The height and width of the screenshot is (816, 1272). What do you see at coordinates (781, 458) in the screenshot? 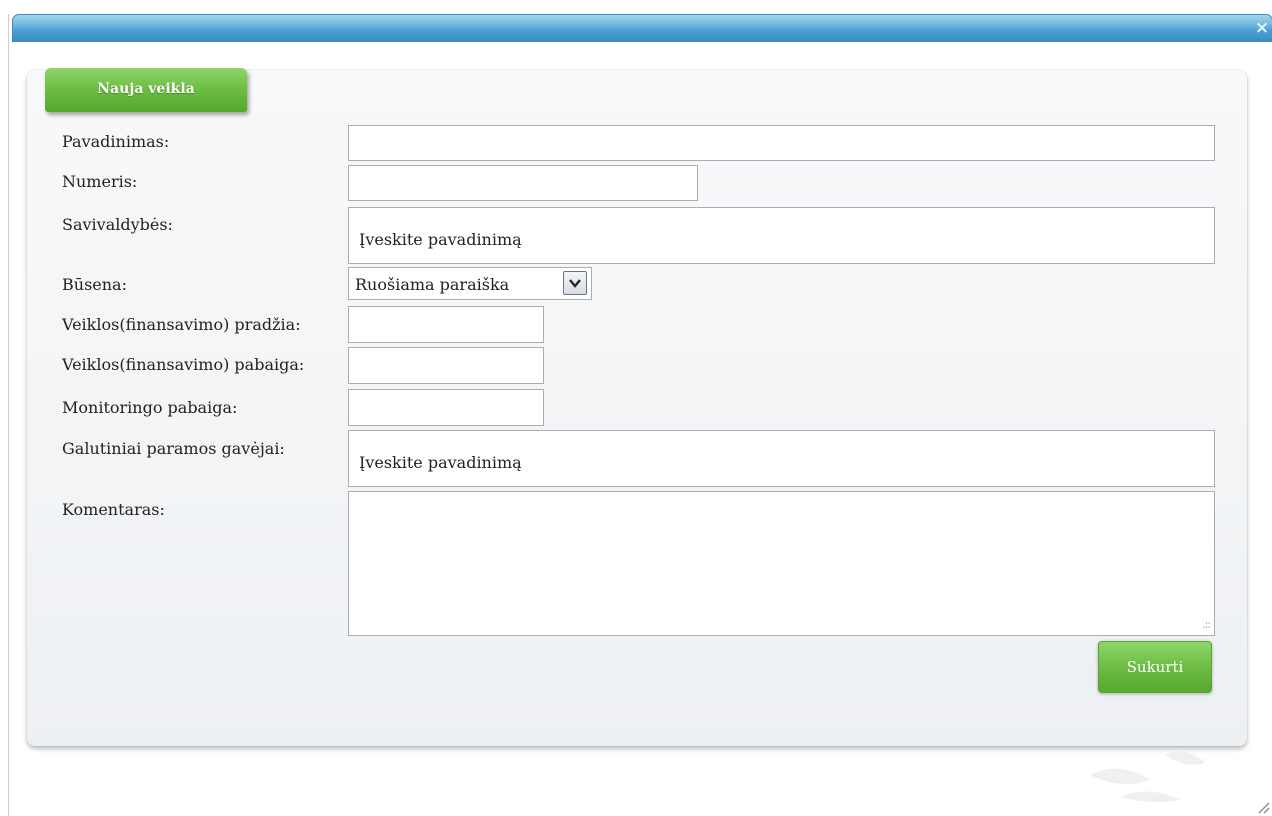
I see `gavejai-token-input: Įveskite pavadinimą` at bounding box center [781, 458].